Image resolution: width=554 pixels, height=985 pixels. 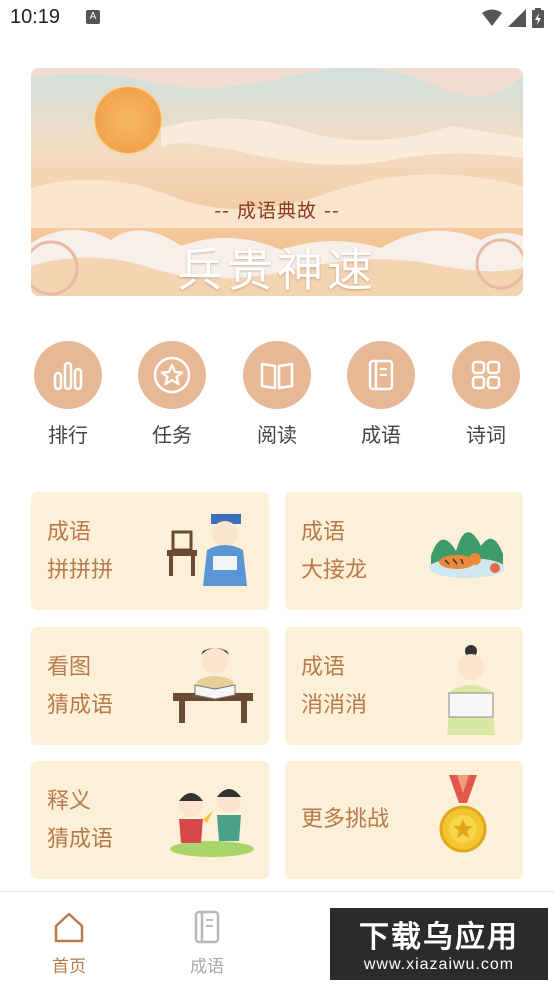 What do you see at coordinates (277, 269) in the screenshot?
I see `banner-title: 兵贵神速` at bounding box center [277, 269].